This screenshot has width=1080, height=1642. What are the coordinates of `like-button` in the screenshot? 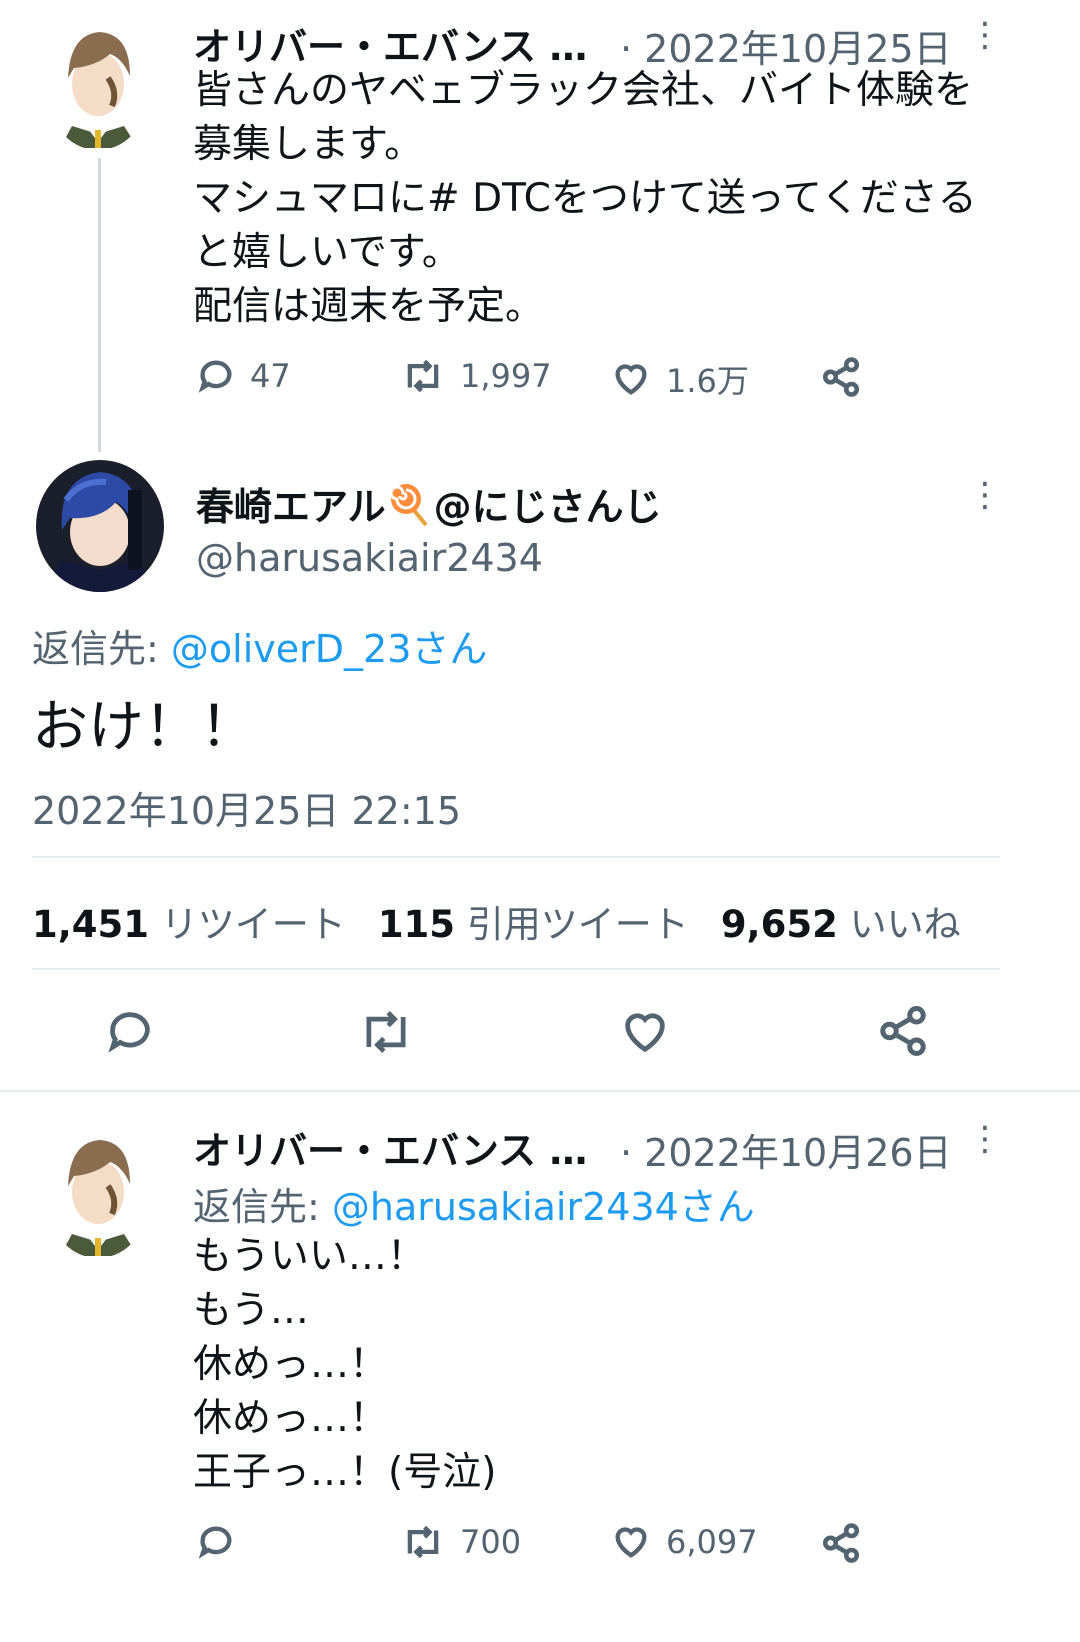 It's located at (645, 1034).